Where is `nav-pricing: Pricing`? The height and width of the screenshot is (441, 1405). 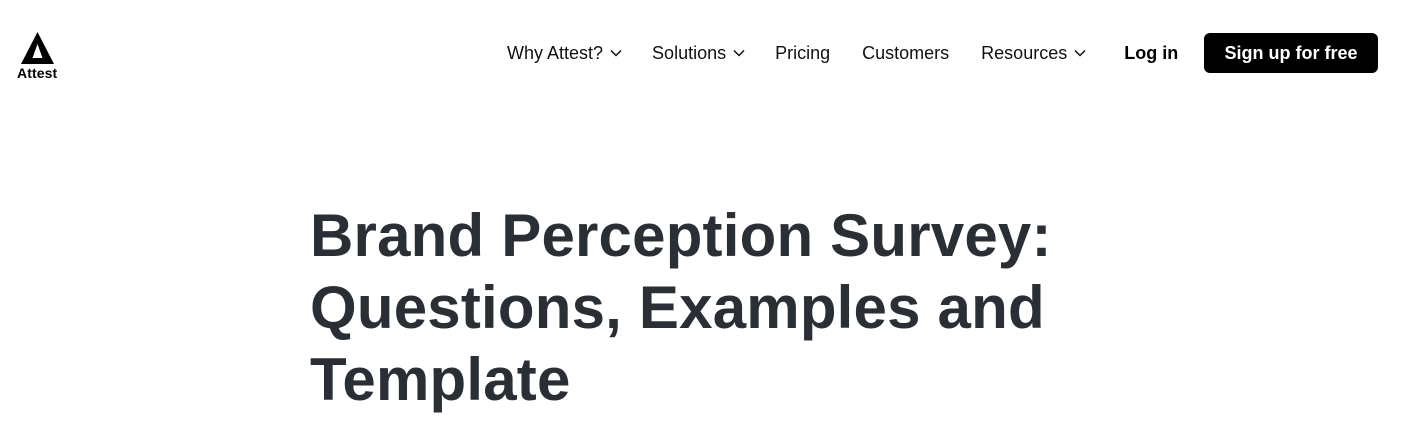 nav-pricing: Pricing is located at coordinates (802, 53).